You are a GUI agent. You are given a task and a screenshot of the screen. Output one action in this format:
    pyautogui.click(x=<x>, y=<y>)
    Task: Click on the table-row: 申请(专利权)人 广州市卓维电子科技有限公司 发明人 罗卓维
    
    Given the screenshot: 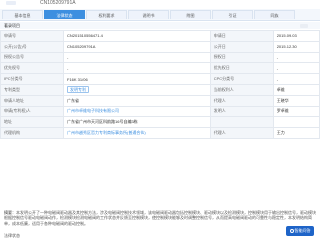 What is the action you would take?
    pyautogui.click(x=160, y=111)
    